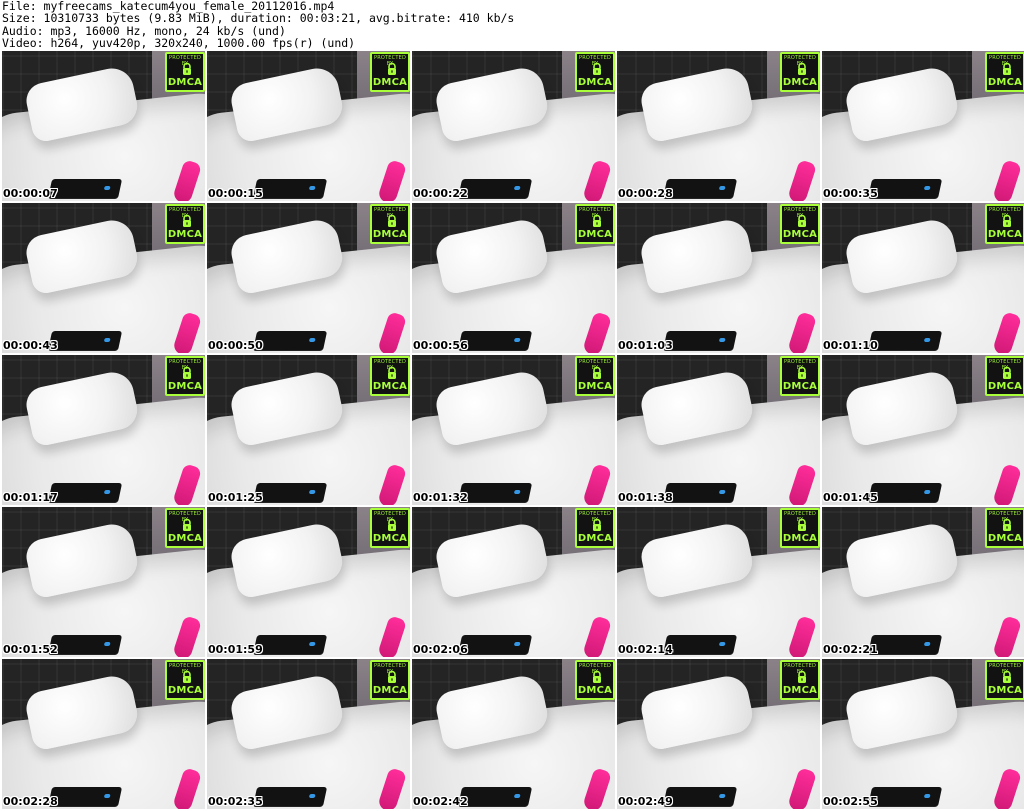 Image resolution: width=1024 pixels, height=811 pixels. What do you see at coordinates (645, 801) in the screenshot?
I see `timestamp: 00:02:49` at bounding box center [645, 801].